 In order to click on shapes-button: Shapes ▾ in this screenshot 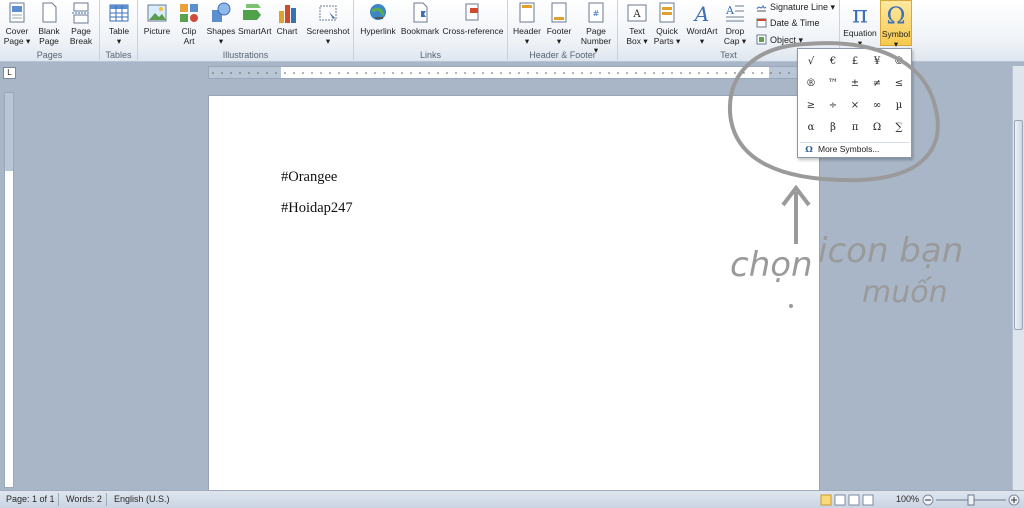, I will do `click(221, 24)`.